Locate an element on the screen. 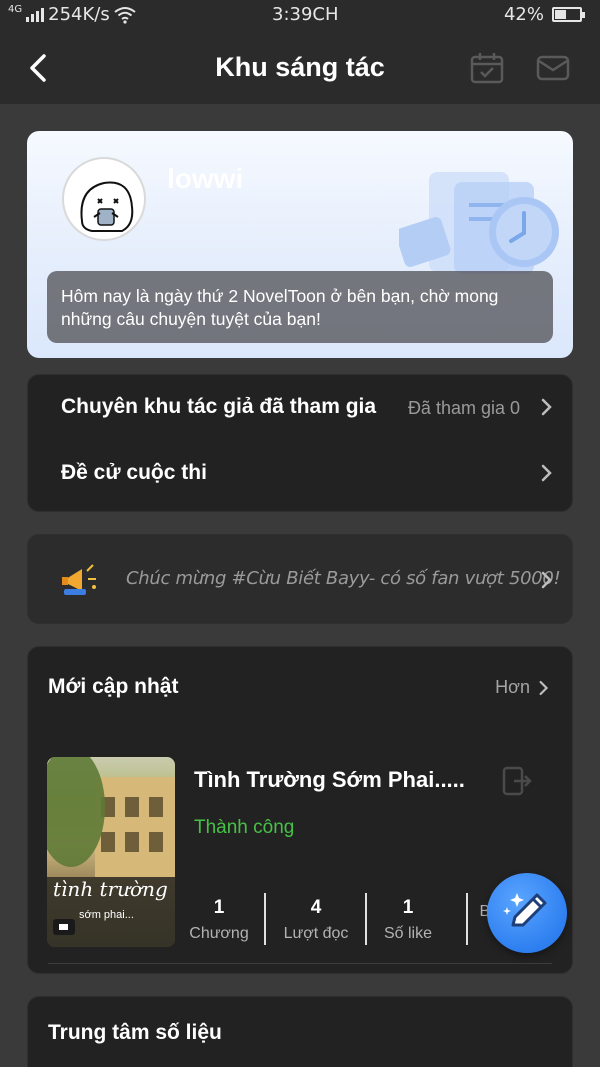 This screenshot has height=1067, width=600. export-icon is located at coordinates (517, 781).